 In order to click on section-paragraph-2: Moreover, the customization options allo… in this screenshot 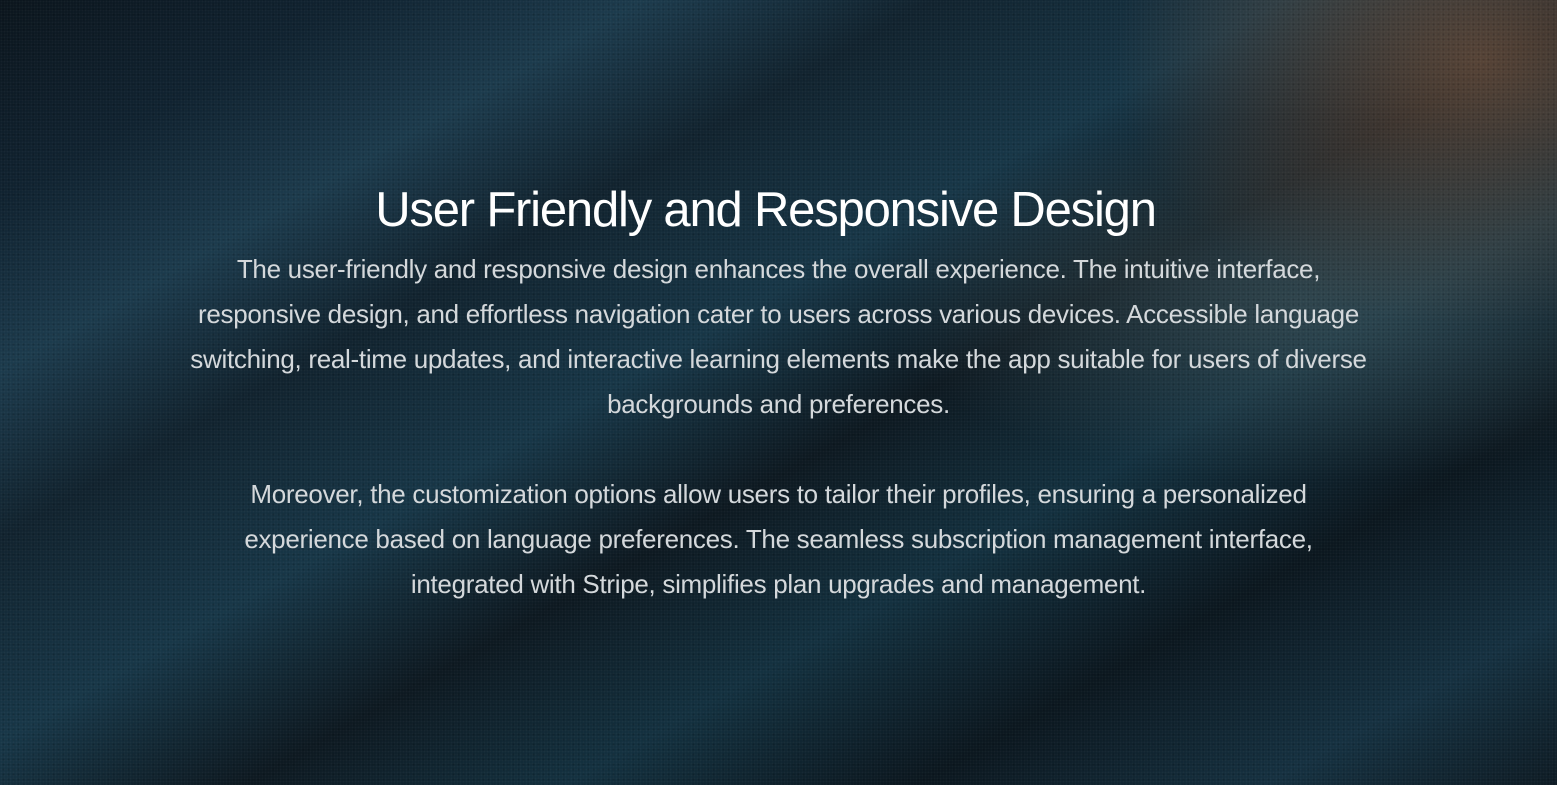, I will do `click(778, 539)`.